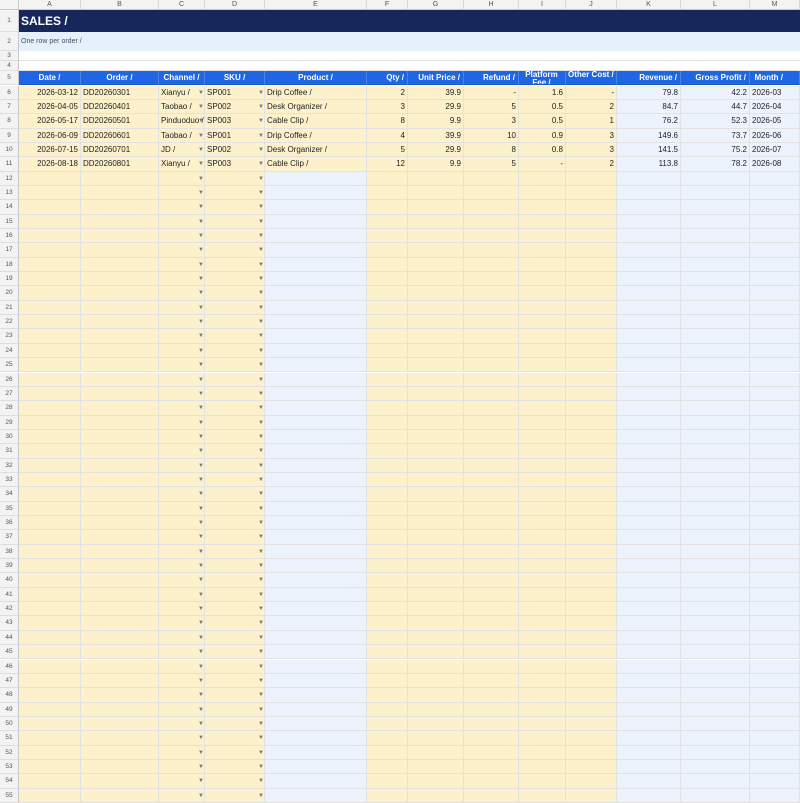 The image size is (800, 803). Describe the element at coordinates (491, 150) in the screenshot. I see `cell-refund: 8` at that location.